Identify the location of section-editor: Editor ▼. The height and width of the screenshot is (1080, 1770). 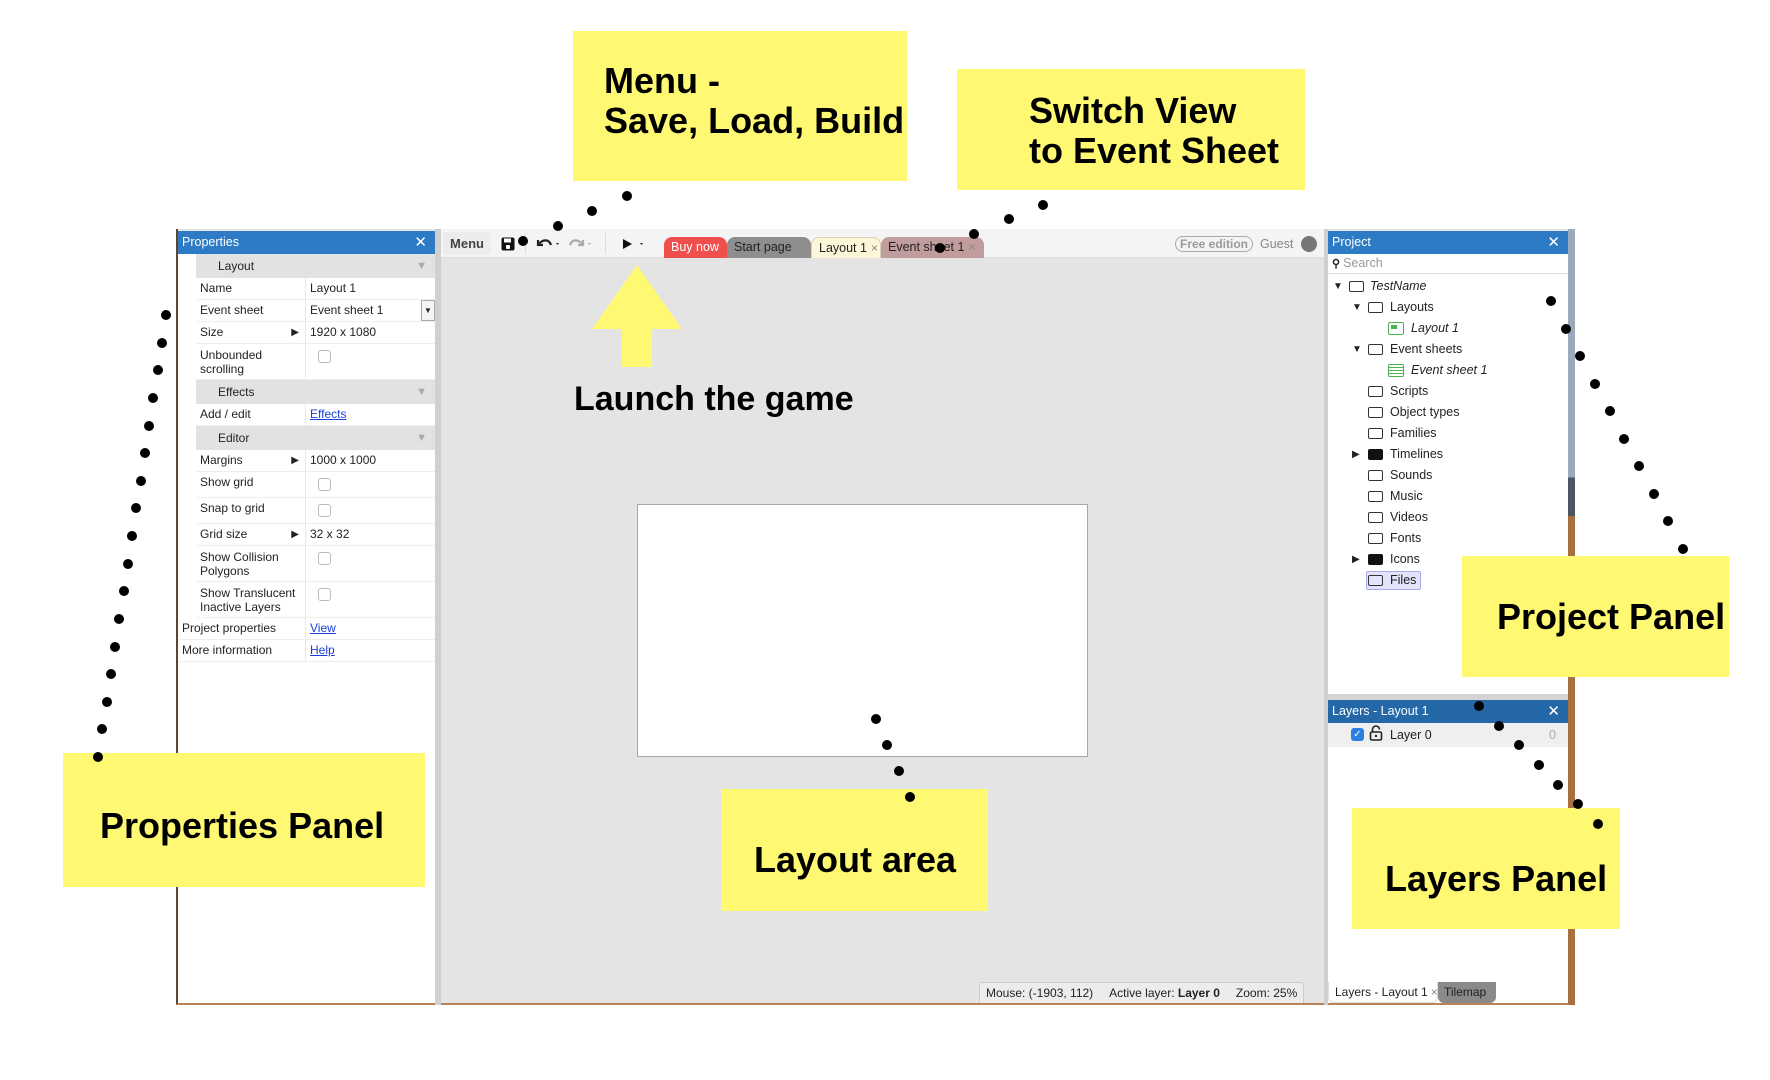
(315, 438).